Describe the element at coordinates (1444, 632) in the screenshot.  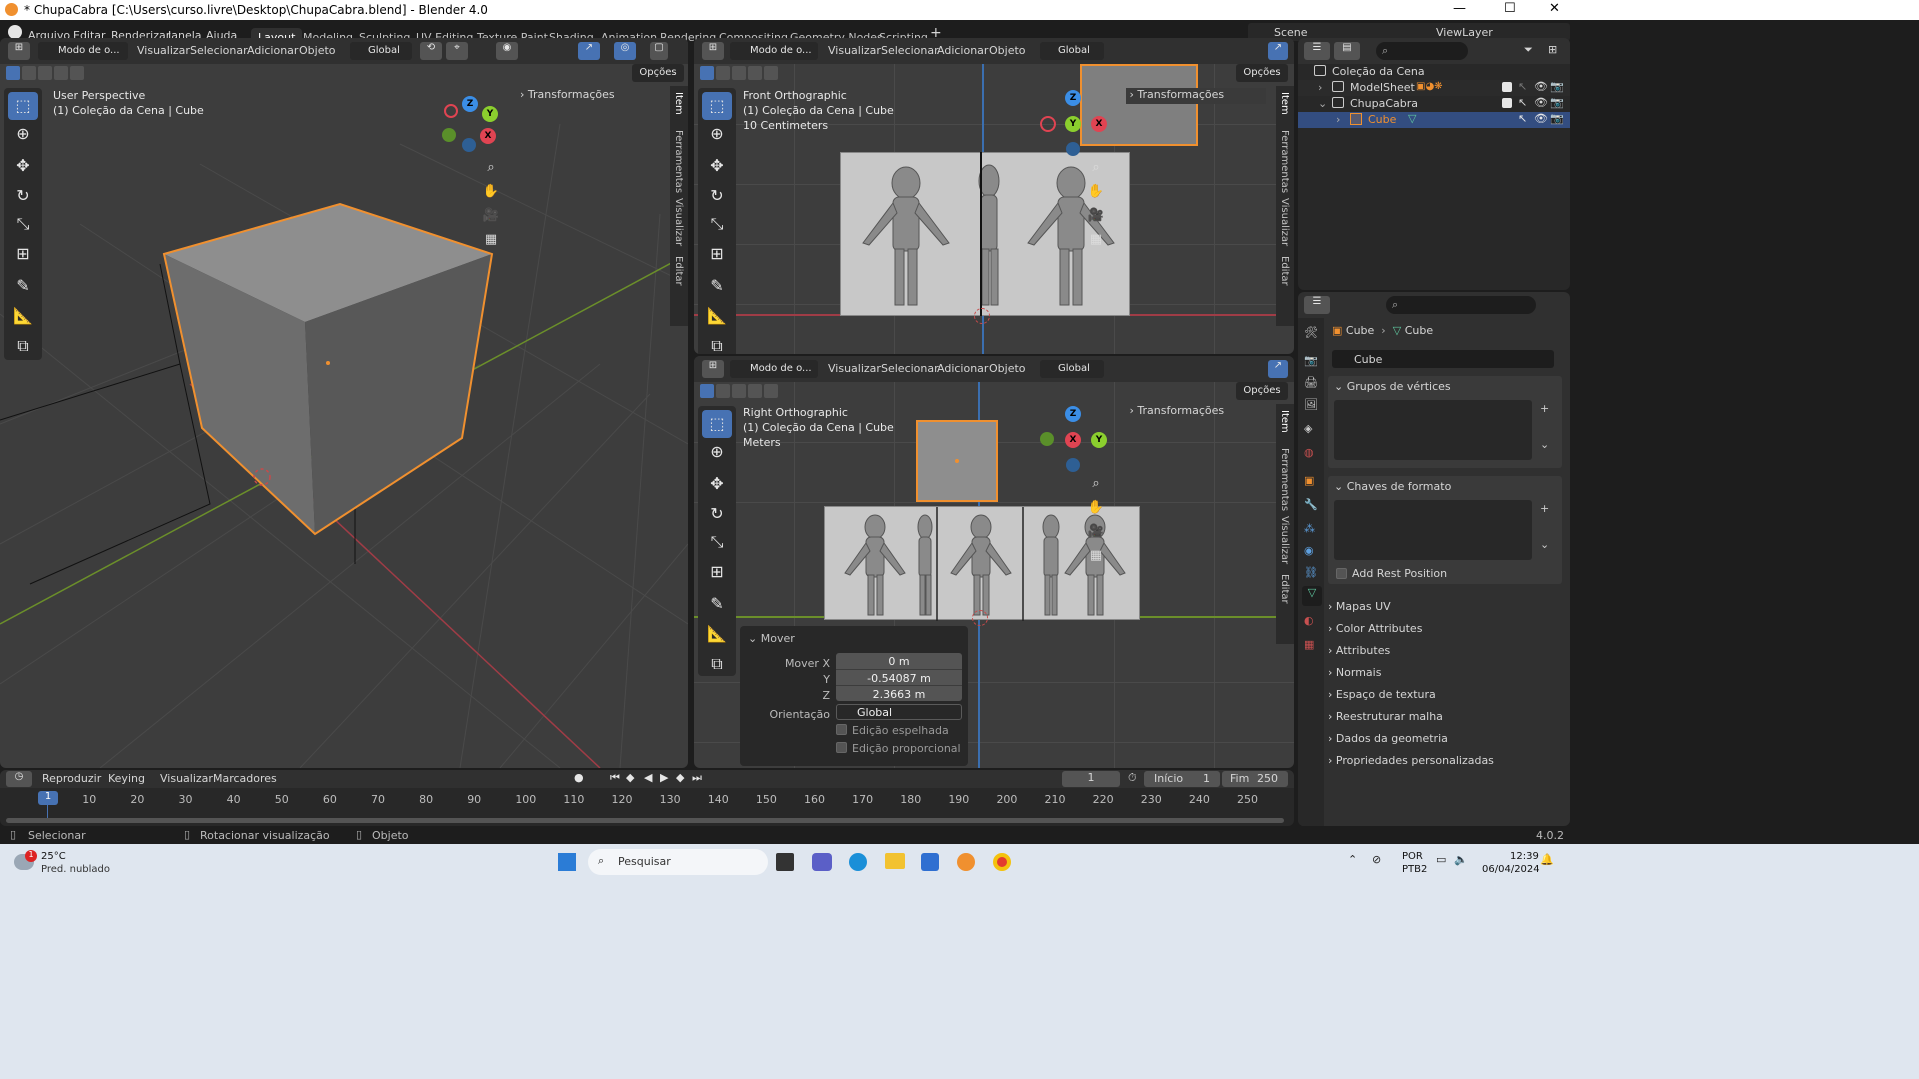
I see `section-color-attributes: › Color Attributes` at that location.